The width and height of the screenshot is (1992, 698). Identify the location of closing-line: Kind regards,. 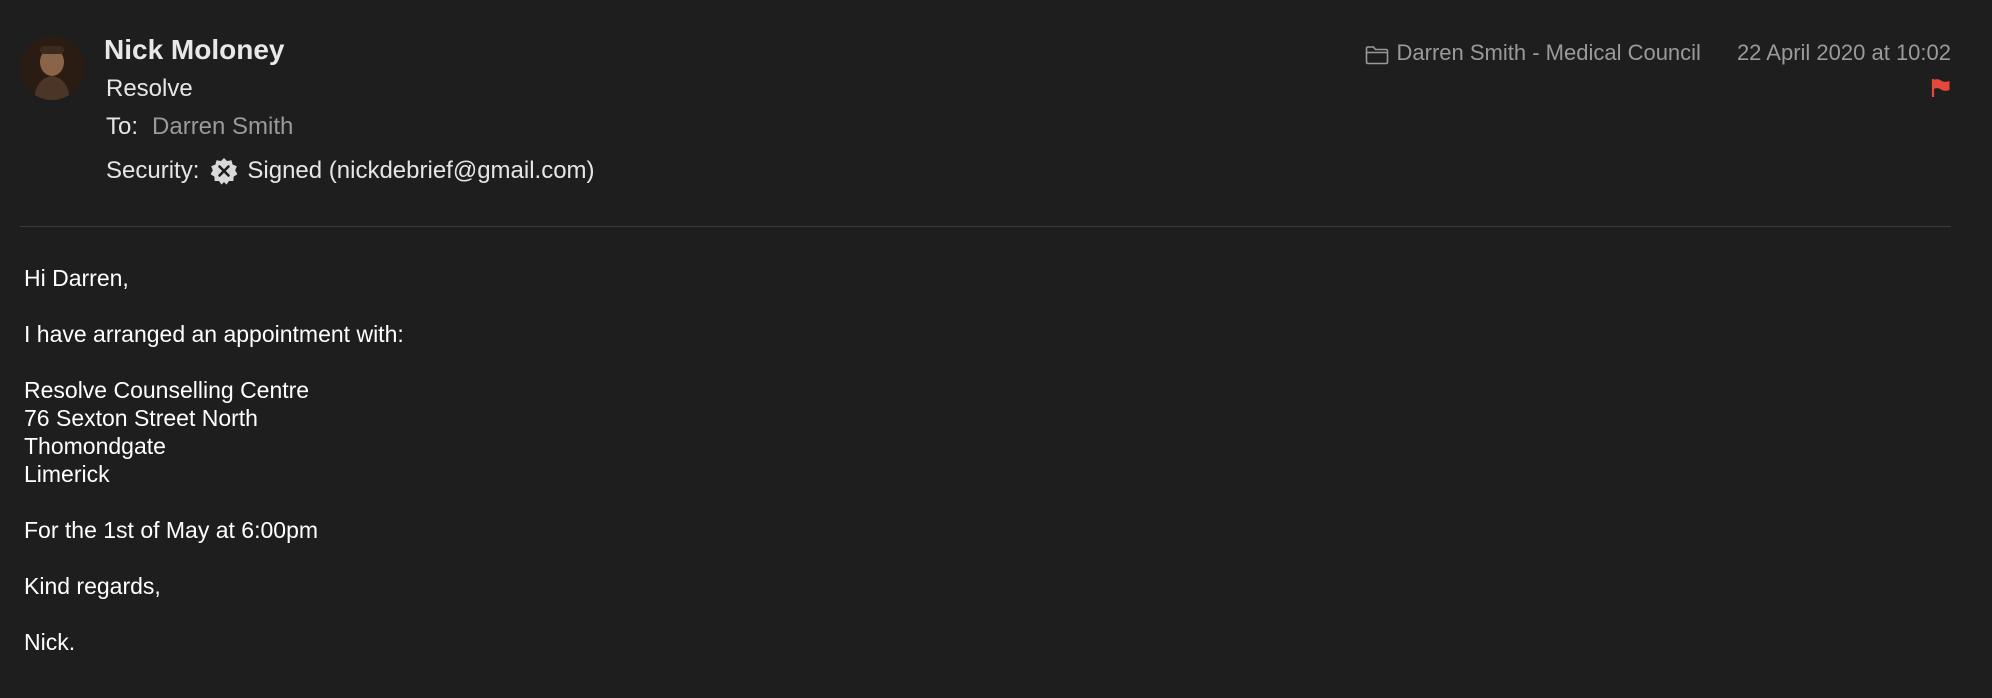
(92, 586).